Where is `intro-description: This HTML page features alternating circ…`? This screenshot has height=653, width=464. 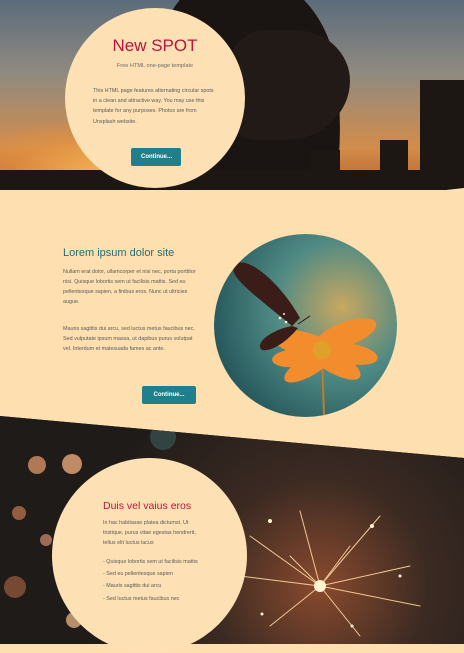
intro-description: This HTML page features alternating circ… is located at coordinates (153, 106).